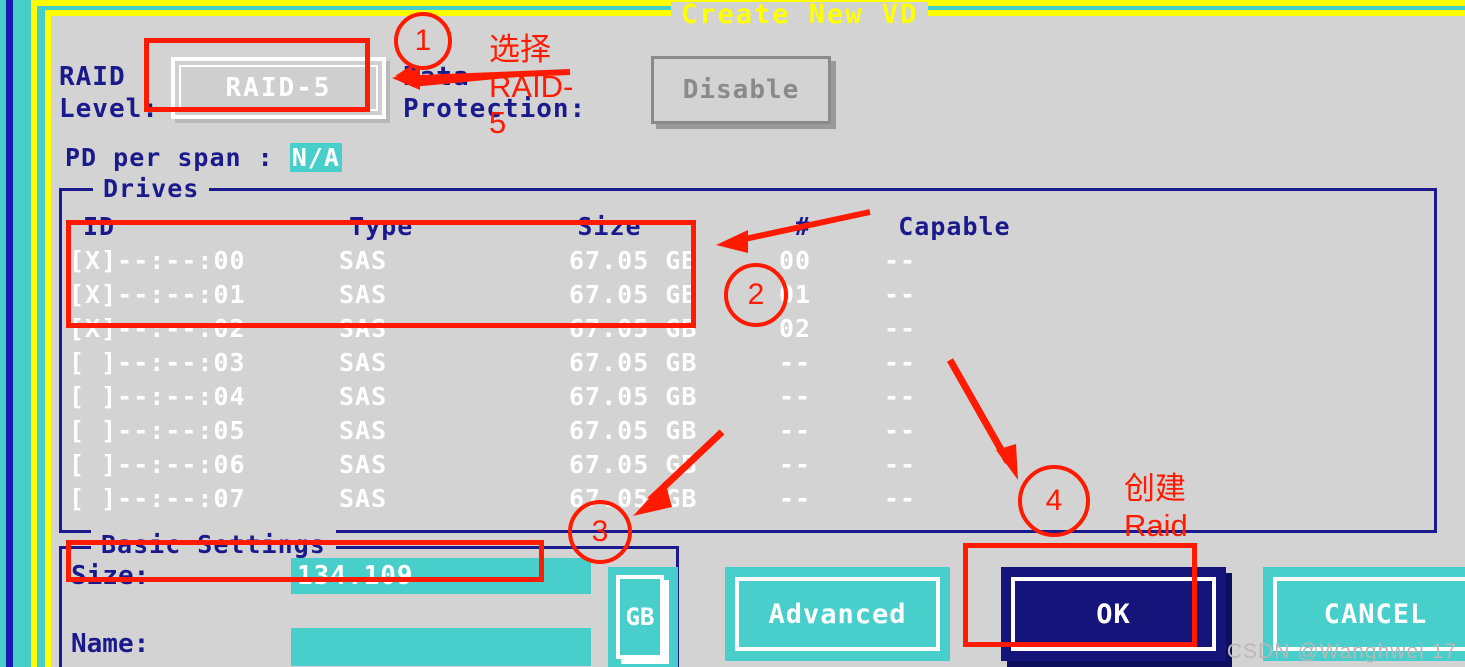 The height and width of the screenshot is (667, 1465). I want to click on table-row: [ ]--:--:05 SAS 67.05 GB -- --, so click(569, 430).